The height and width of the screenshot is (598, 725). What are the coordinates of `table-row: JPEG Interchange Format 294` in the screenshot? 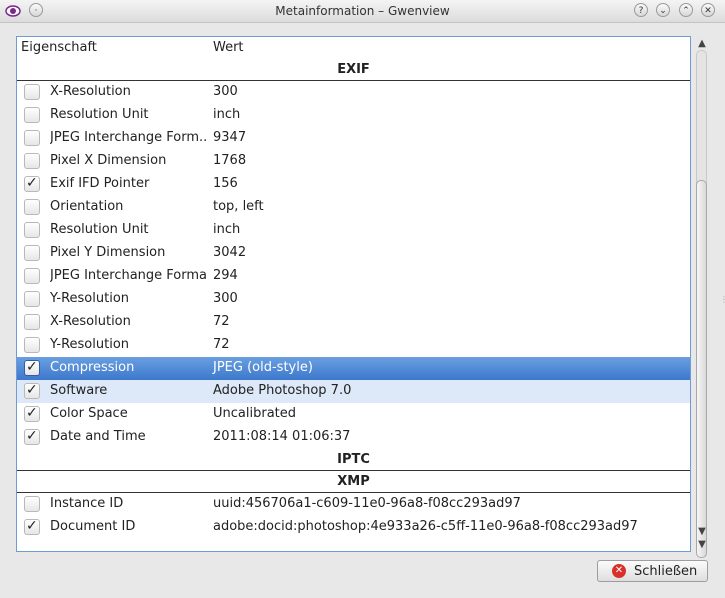 It's located at (353, 276).